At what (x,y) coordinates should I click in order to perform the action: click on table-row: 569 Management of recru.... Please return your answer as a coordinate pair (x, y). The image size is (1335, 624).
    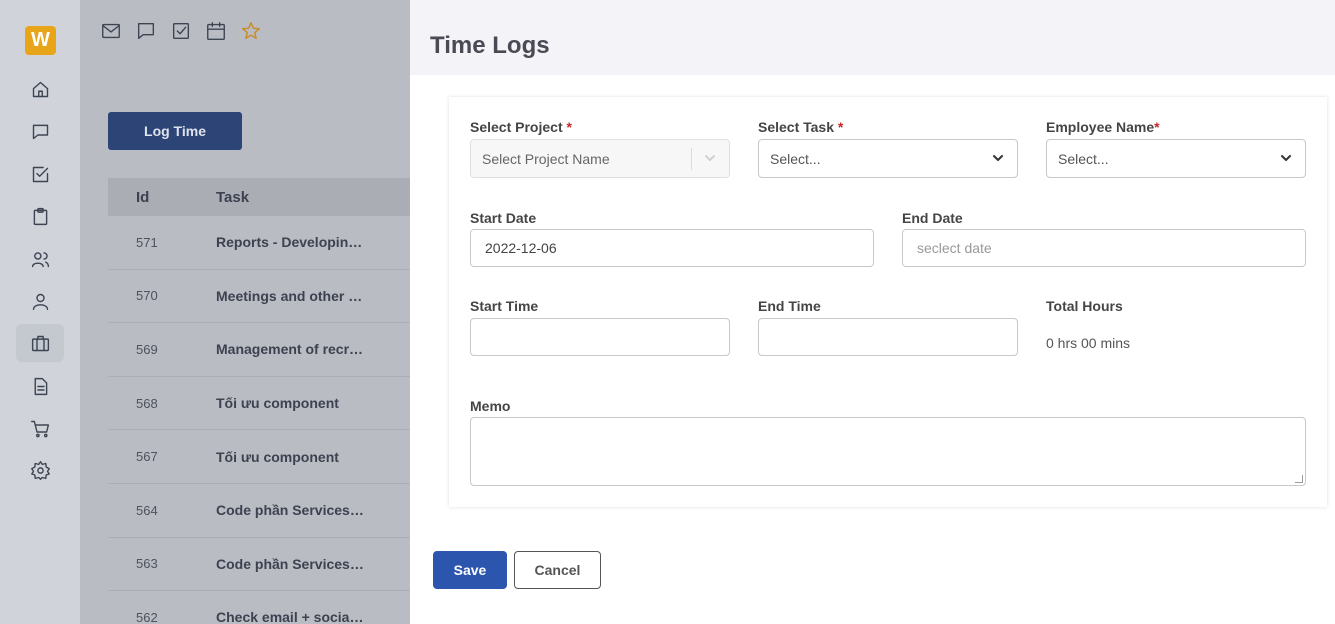
    Looking at the image, I should click on (259, 350).